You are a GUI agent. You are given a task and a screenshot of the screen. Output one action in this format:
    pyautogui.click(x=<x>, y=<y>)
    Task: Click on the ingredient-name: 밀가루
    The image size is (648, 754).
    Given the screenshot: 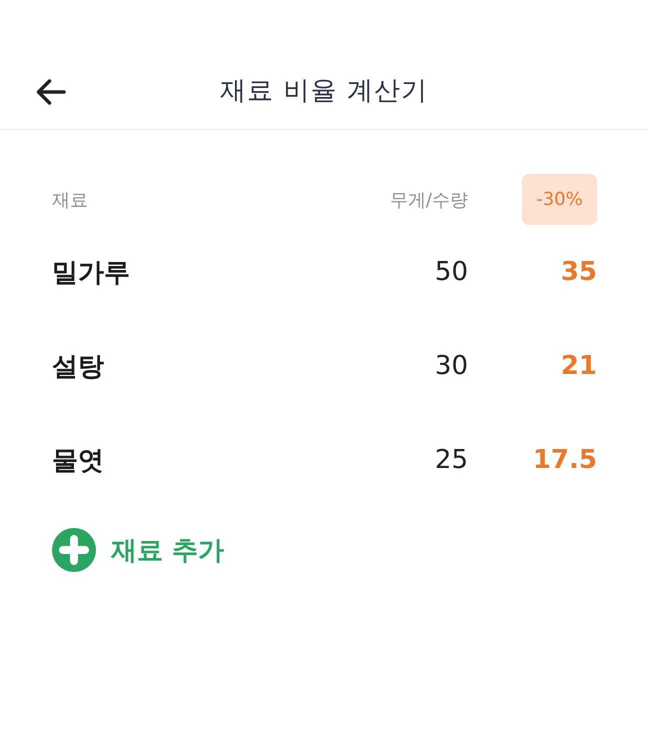 What is the action you would take?
    pyautogui.click(x=91, y=273)
    